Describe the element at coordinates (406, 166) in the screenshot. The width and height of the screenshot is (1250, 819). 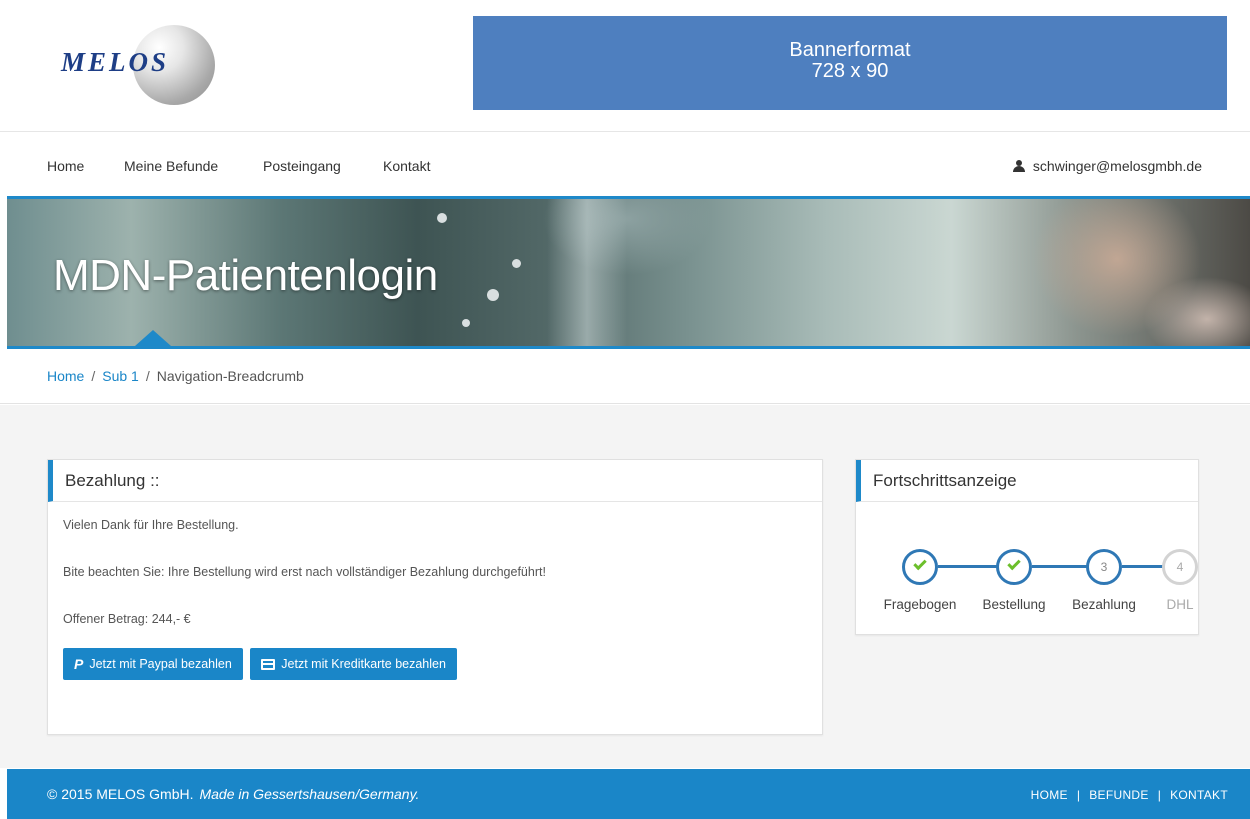
I see `nav-item-kontakt: Kontakt` at that location.